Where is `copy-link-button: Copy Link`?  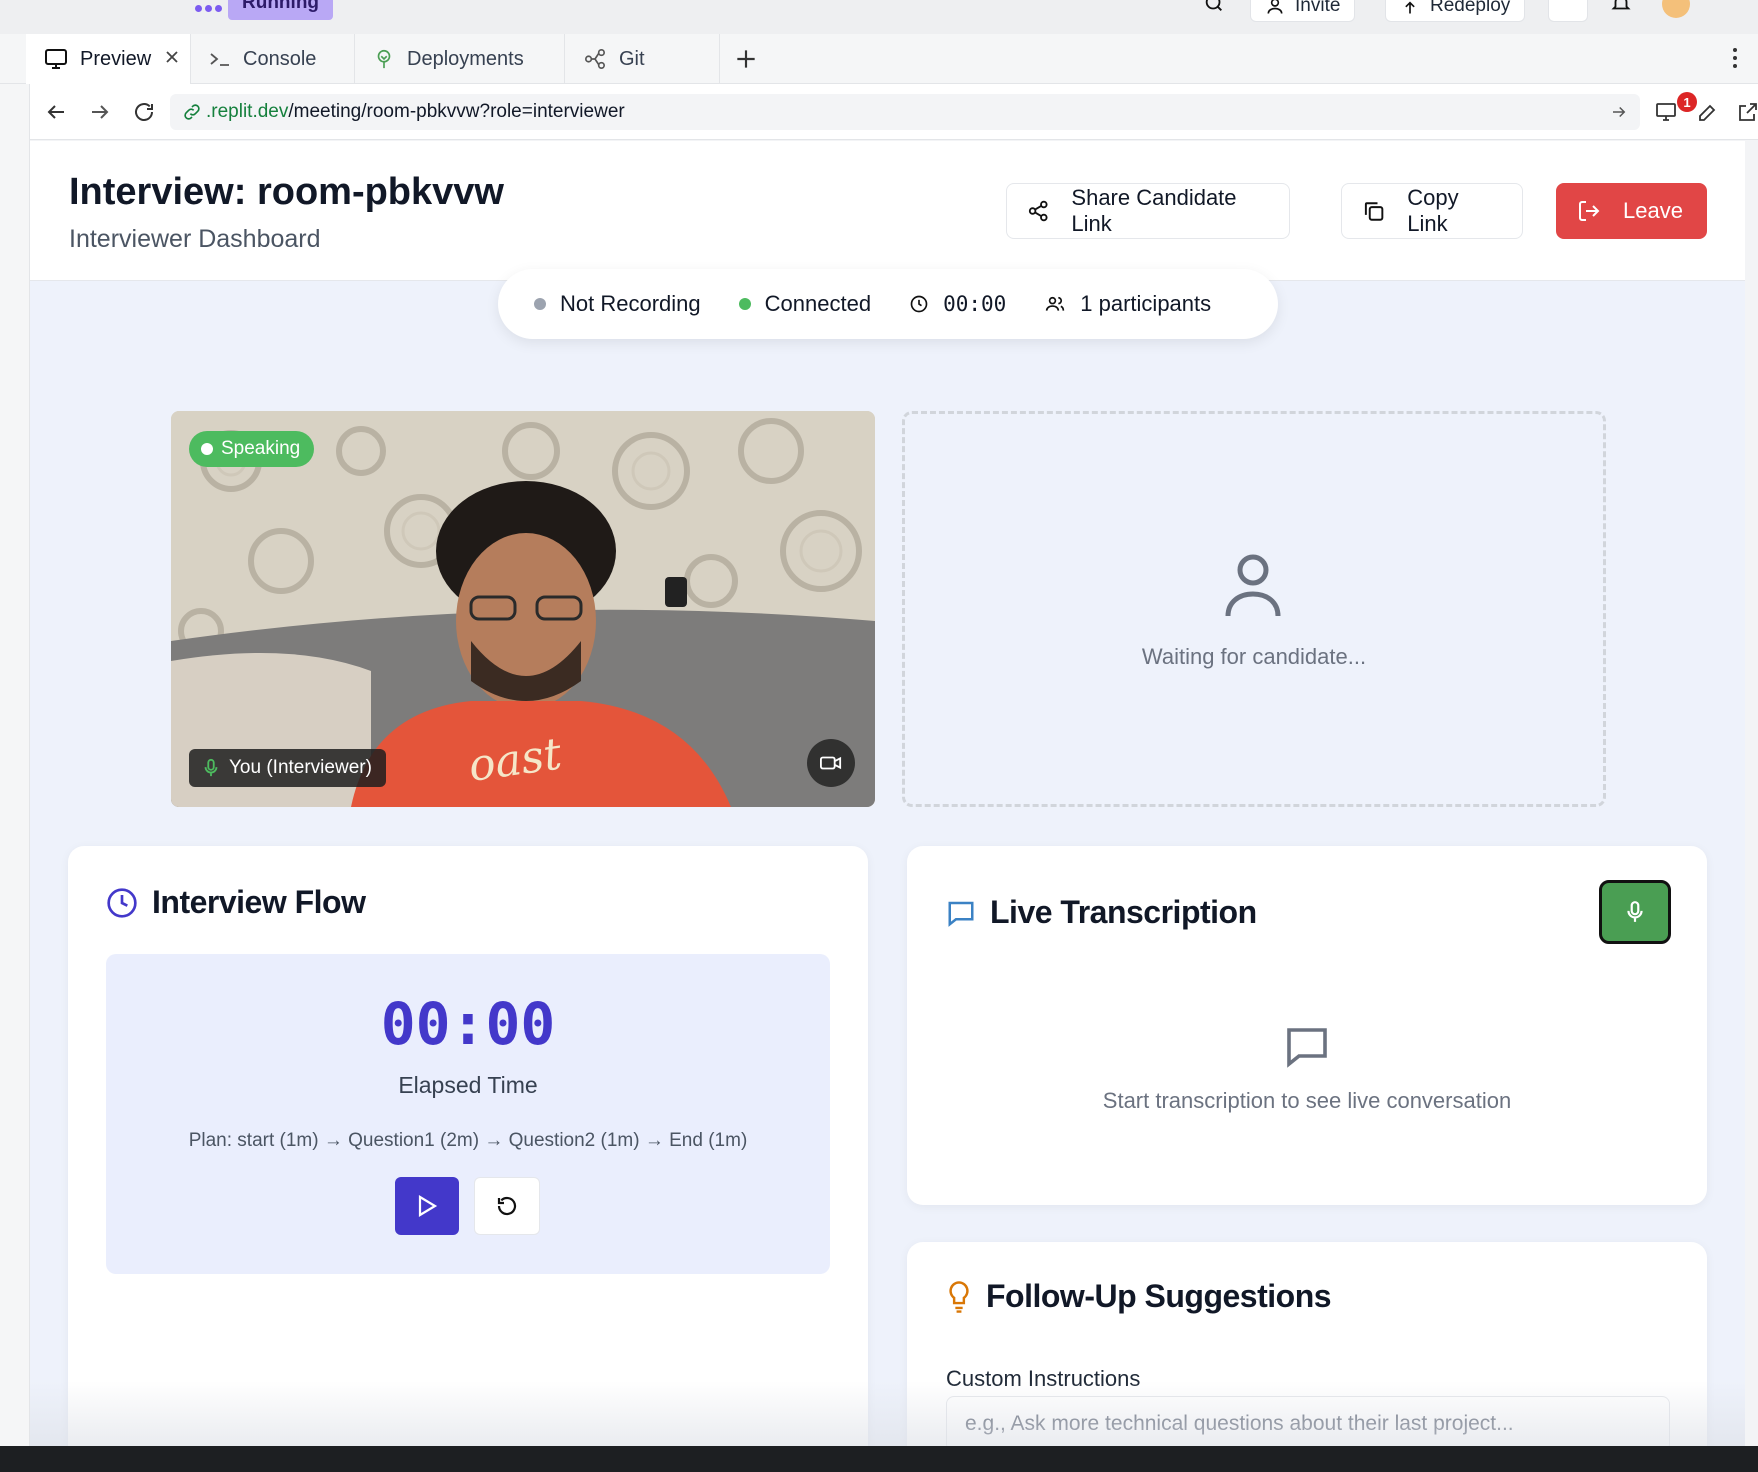
copy-link-button: Copy Link is located at coordinates (1432, 211).